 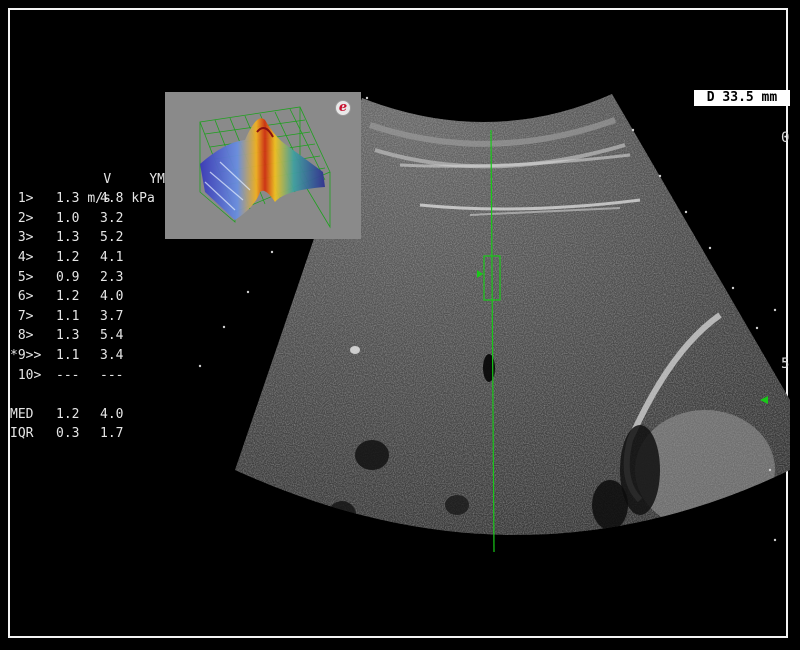 What do you see at coordinates (343, 108) in the screenshot?
I see `e-logo-icon: e` at bounding box center [343, 108].